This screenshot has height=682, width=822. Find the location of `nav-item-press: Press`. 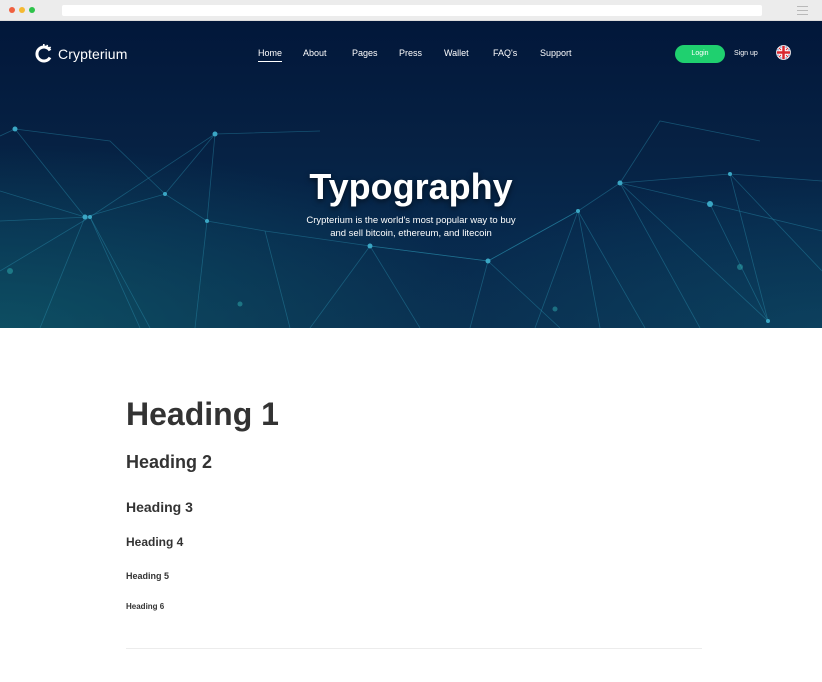

nav-item-press: Press is located at coordinates (410, 53).